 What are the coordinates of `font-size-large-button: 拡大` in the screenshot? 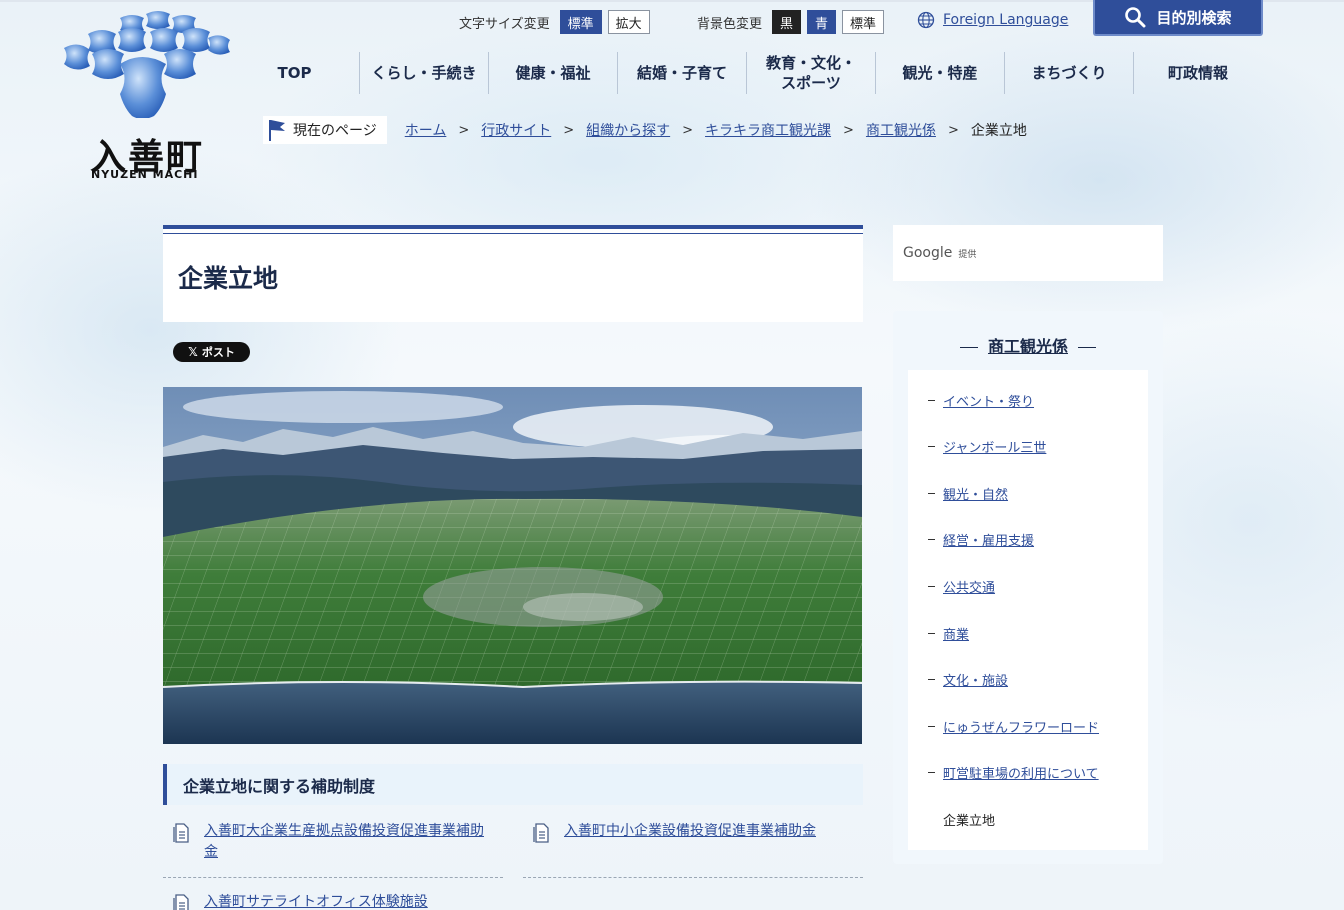 It's located at (628, 22).